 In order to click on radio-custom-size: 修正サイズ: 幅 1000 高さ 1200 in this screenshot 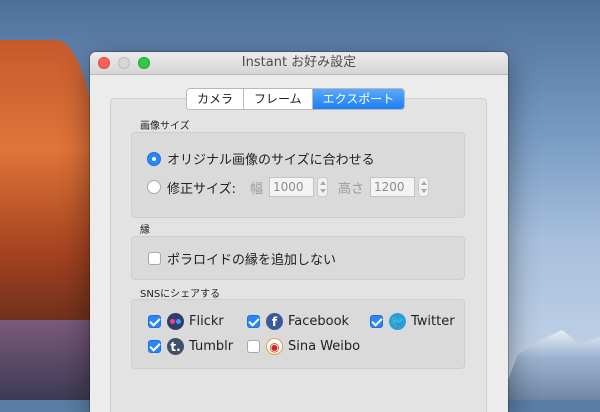, I will do `click(288, 187)`.